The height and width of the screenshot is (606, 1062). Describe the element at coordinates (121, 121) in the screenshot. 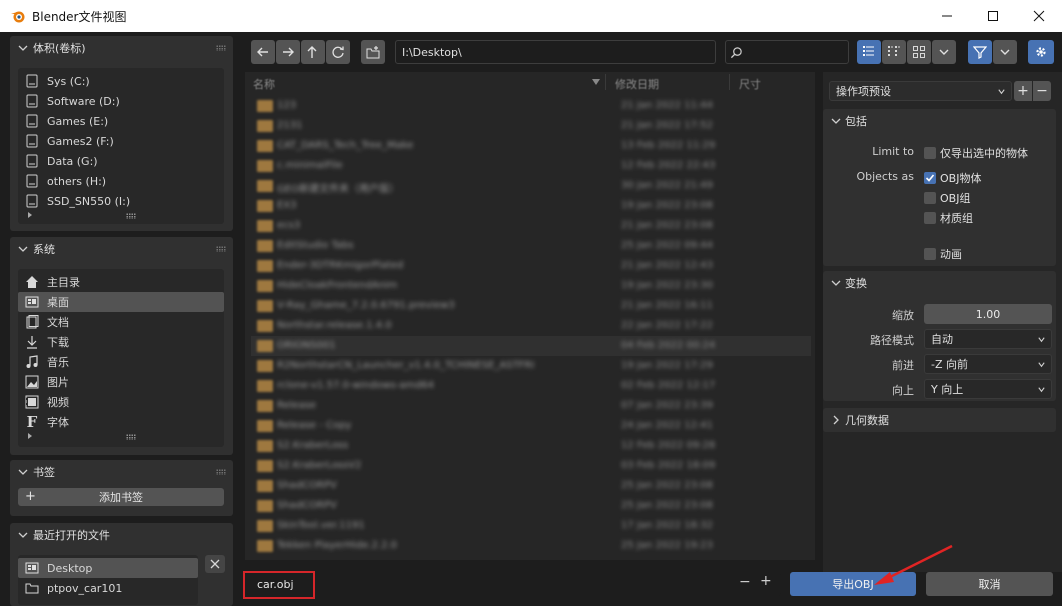

I see `volume-item: Games (E:)` at that location.